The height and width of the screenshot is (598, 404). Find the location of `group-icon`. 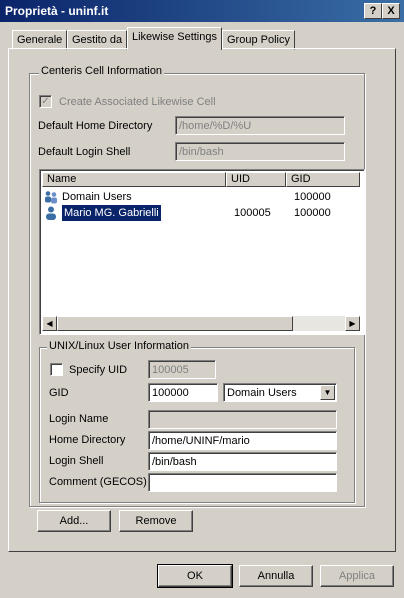

group-icon is located at coordinates (51, 197).